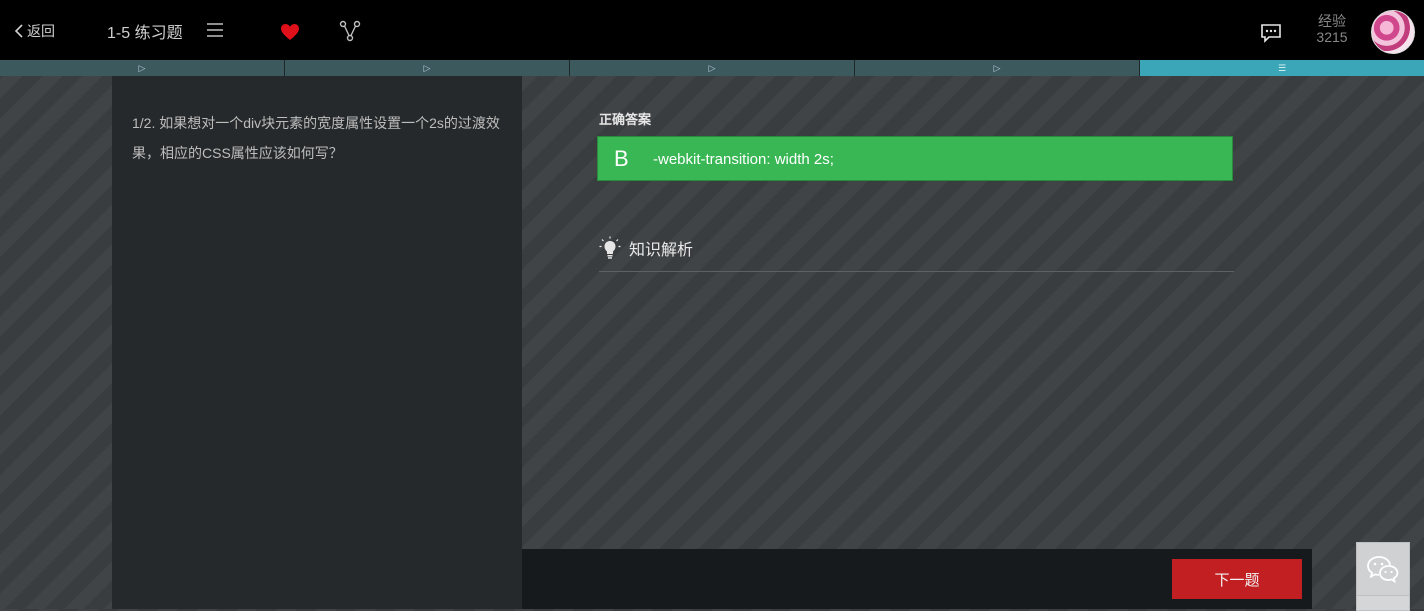  What do you see at coordinates (610, 247) in the screenshot?
I see `lightbulb-icon` at bounding box center [610, 247].